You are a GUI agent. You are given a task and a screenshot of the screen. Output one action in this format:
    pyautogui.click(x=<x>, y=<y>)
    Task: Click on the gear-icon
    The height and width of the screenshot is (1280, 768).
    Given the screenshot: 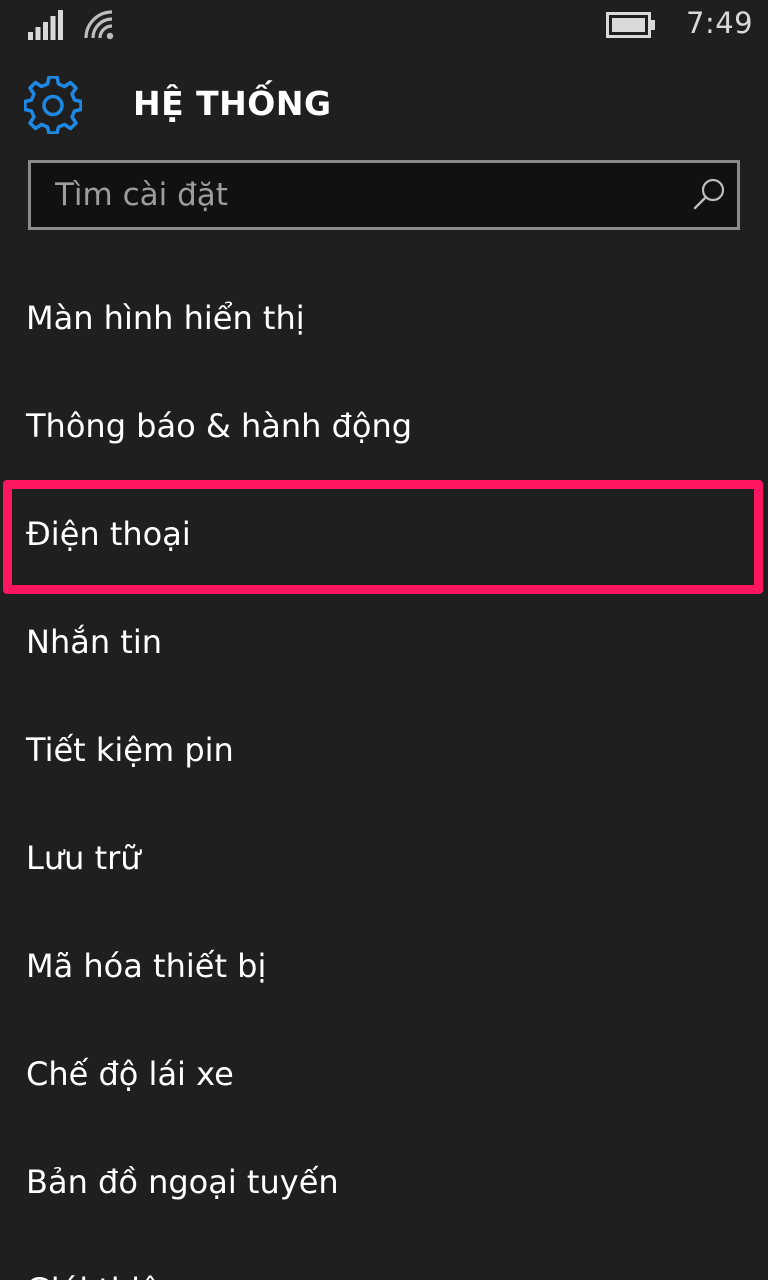 What is the action you would take?
    pyautogui.click(x=53, y=105)
    